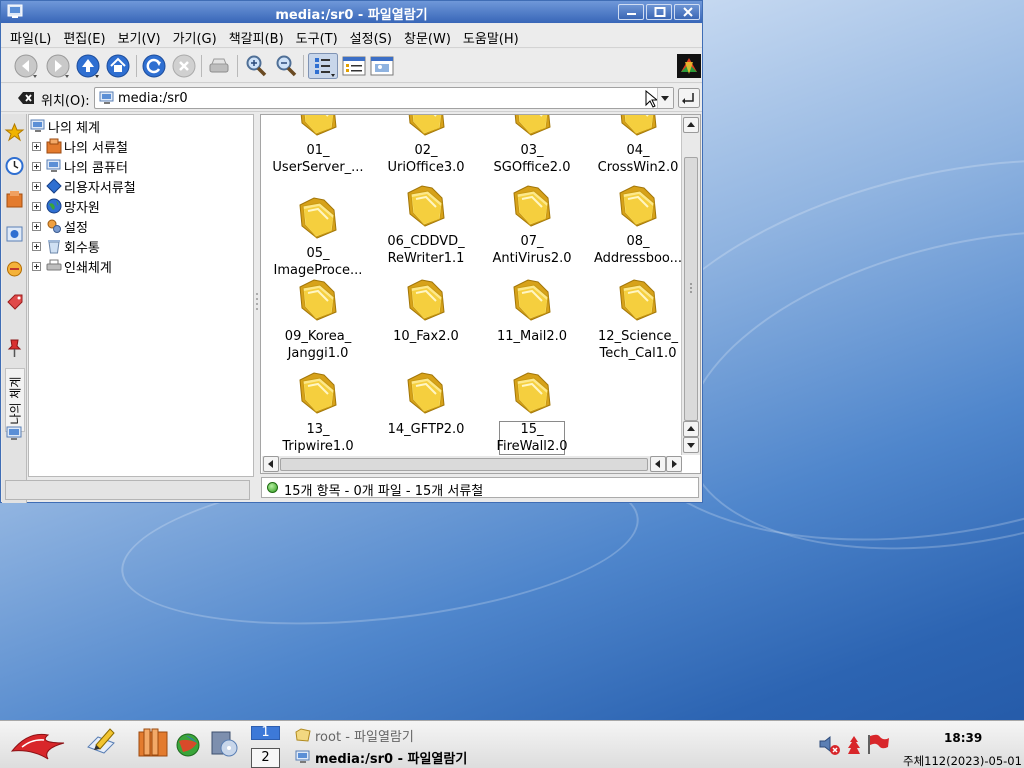 The height and width of the screenshot is (768, 1024). What do you see at coordinates (302, 756) in the screenshot?
I see `computer-icon` at bounding box center [302, 756].